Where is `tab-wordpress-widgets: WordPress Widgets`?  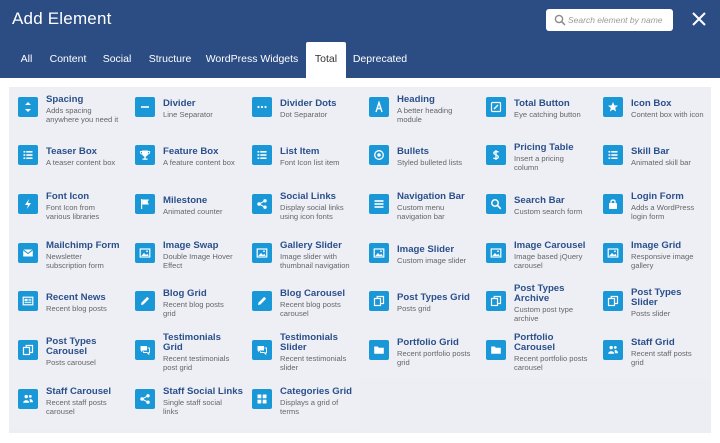
tab-wordpress-widgets: WordPress Widgets is located at coordinates (252, 60).